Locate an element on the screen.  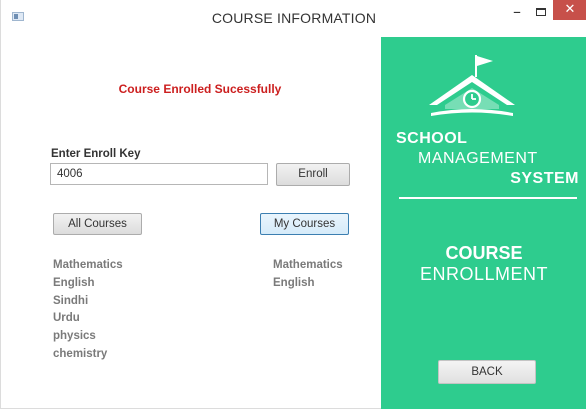
brand-school: SCHOOL is located at coordinates (432, 138).